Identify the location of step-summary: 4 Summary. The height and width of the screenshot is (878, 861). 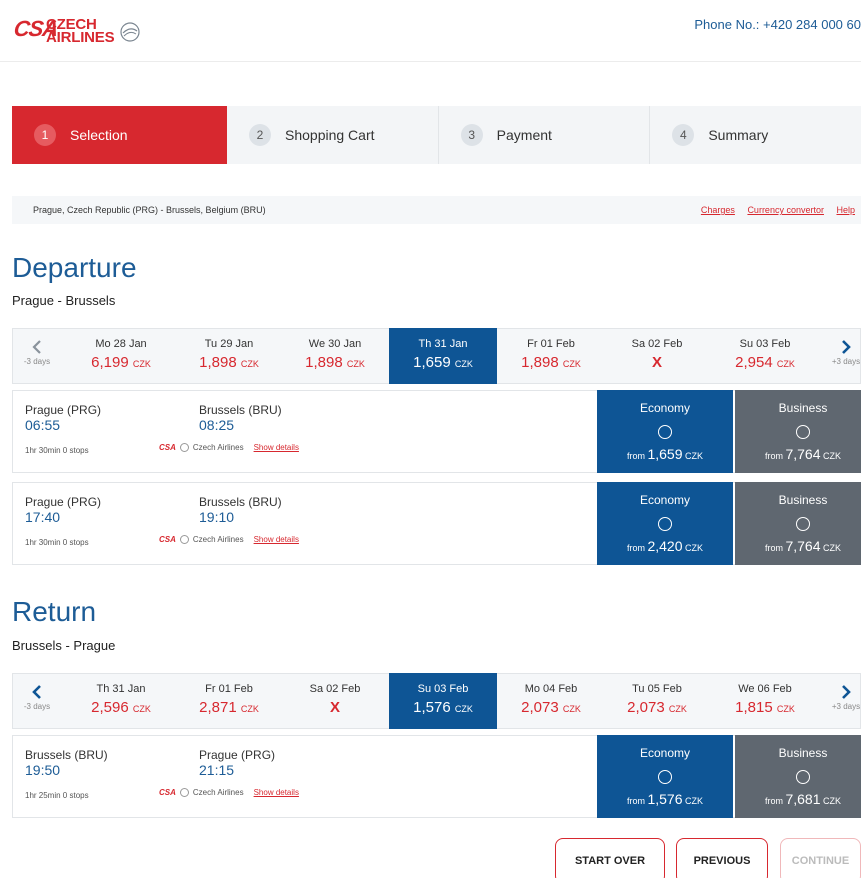
(755, 135).